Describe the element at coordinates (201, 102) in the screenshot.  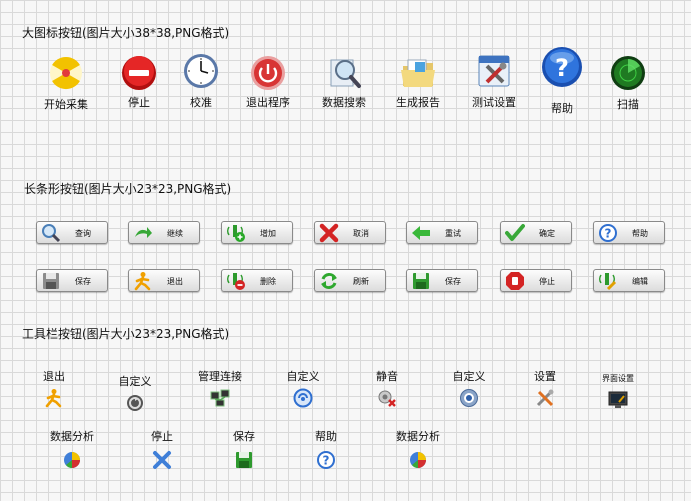
I see `large-button-label: 校准` at that location.